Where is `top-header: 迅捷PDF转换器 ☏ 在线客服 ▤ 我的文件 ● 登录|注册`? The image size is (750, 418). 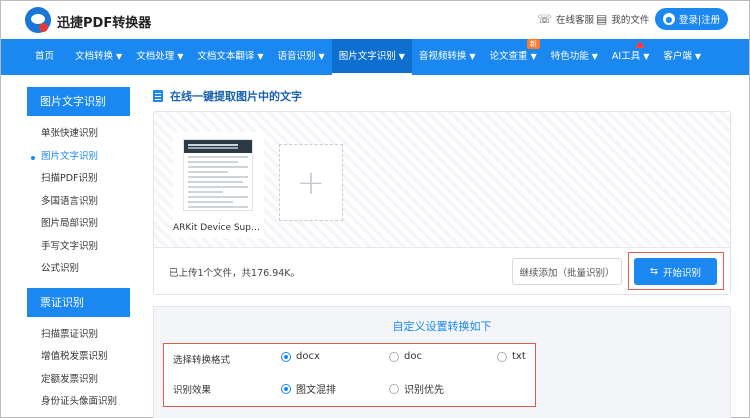
top-header: 迅捷PDF转换器 ☏ 在线客服 ▤ 我的文件 ● 登录|注册 is located at coordinates (375, 20).